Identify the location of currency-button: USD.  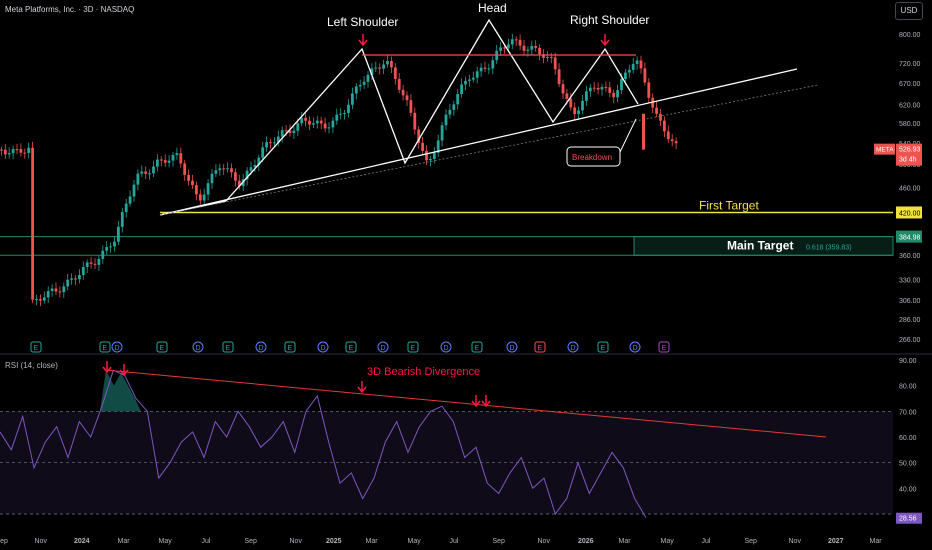
(909, 11).